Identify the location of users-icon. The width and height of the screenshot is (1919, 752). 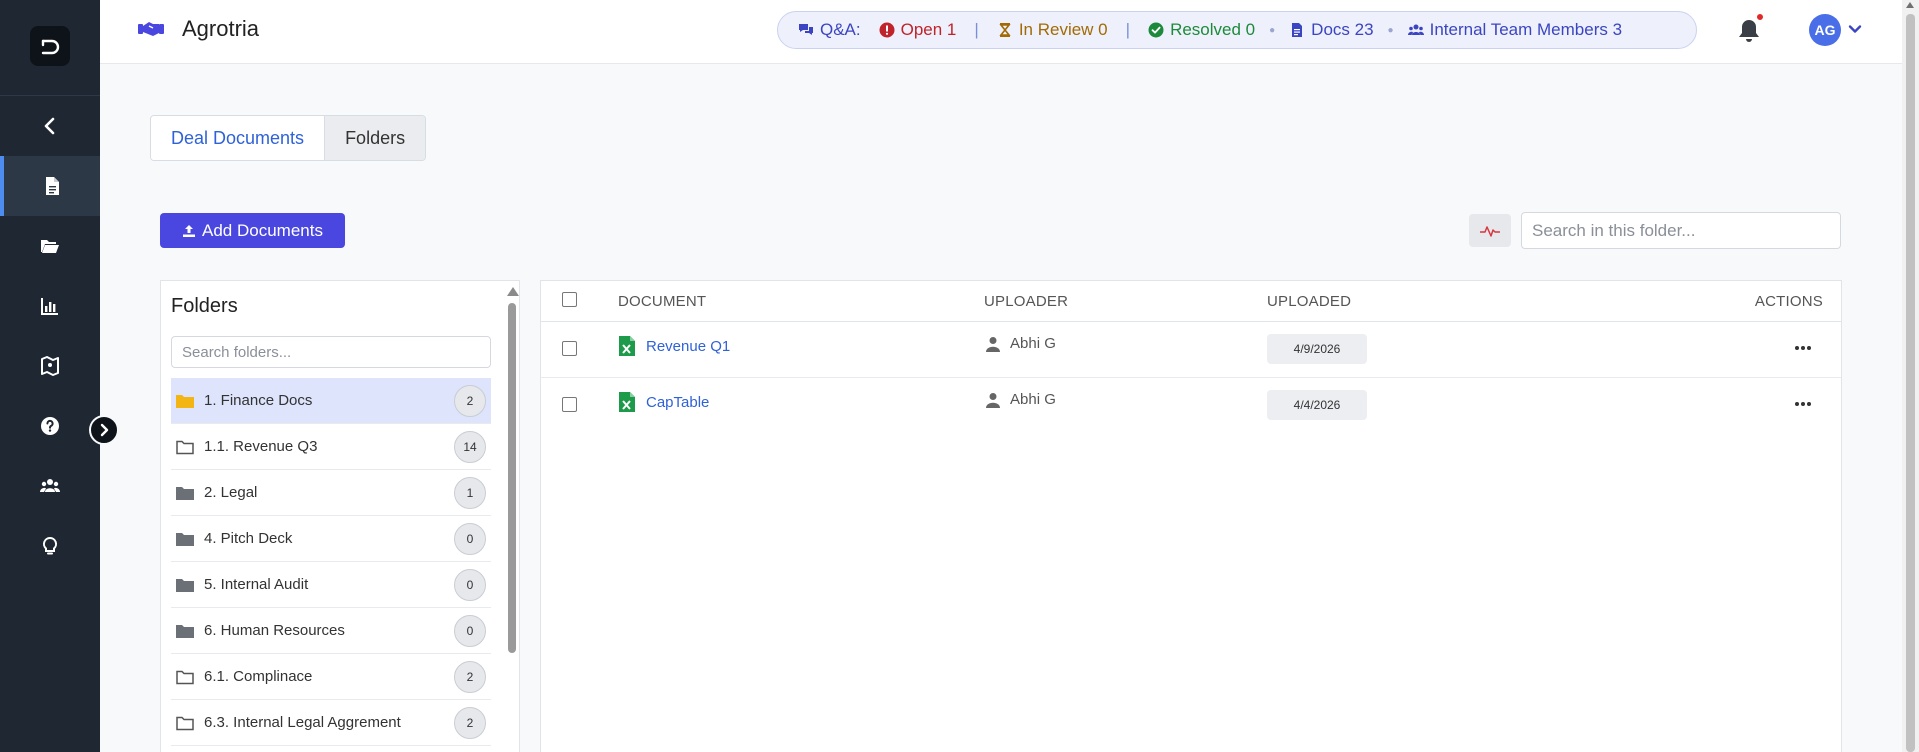
(1415, 29).